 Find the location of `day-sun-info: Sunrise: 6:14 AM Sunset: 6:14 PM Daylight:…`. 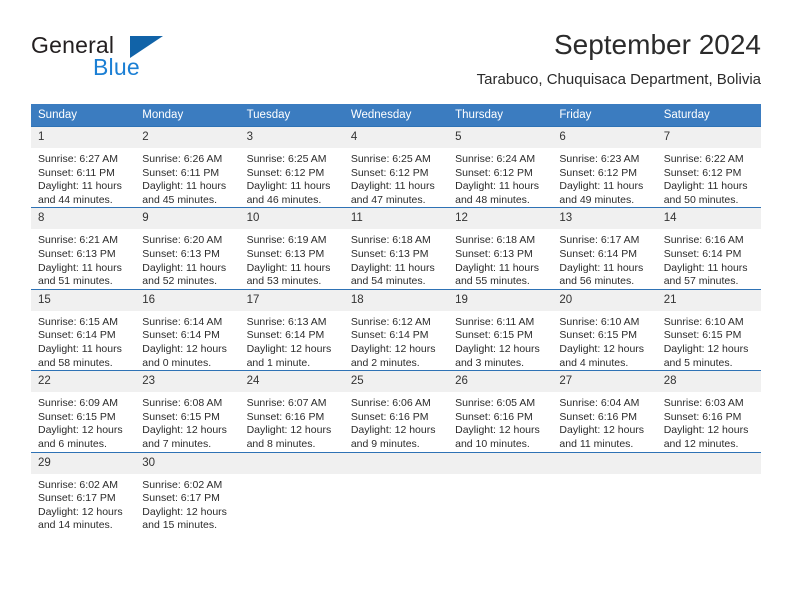

day-sun-info: Sunrise: 6:14 AM Sunset: 6:14 PM Daylight:… is located at coordinates (187, 340).